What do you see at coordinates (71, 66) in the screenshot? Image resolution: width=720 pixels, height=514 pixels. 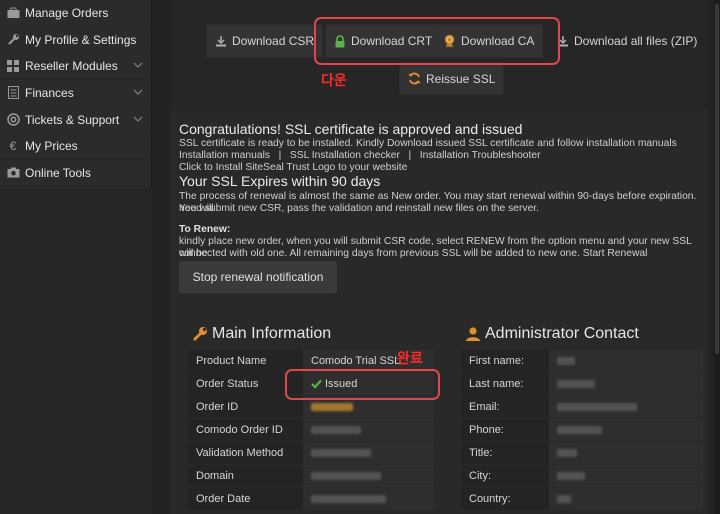 I see `sidebar-item-label: Reseller Modules` at bounding box center [71, 66].